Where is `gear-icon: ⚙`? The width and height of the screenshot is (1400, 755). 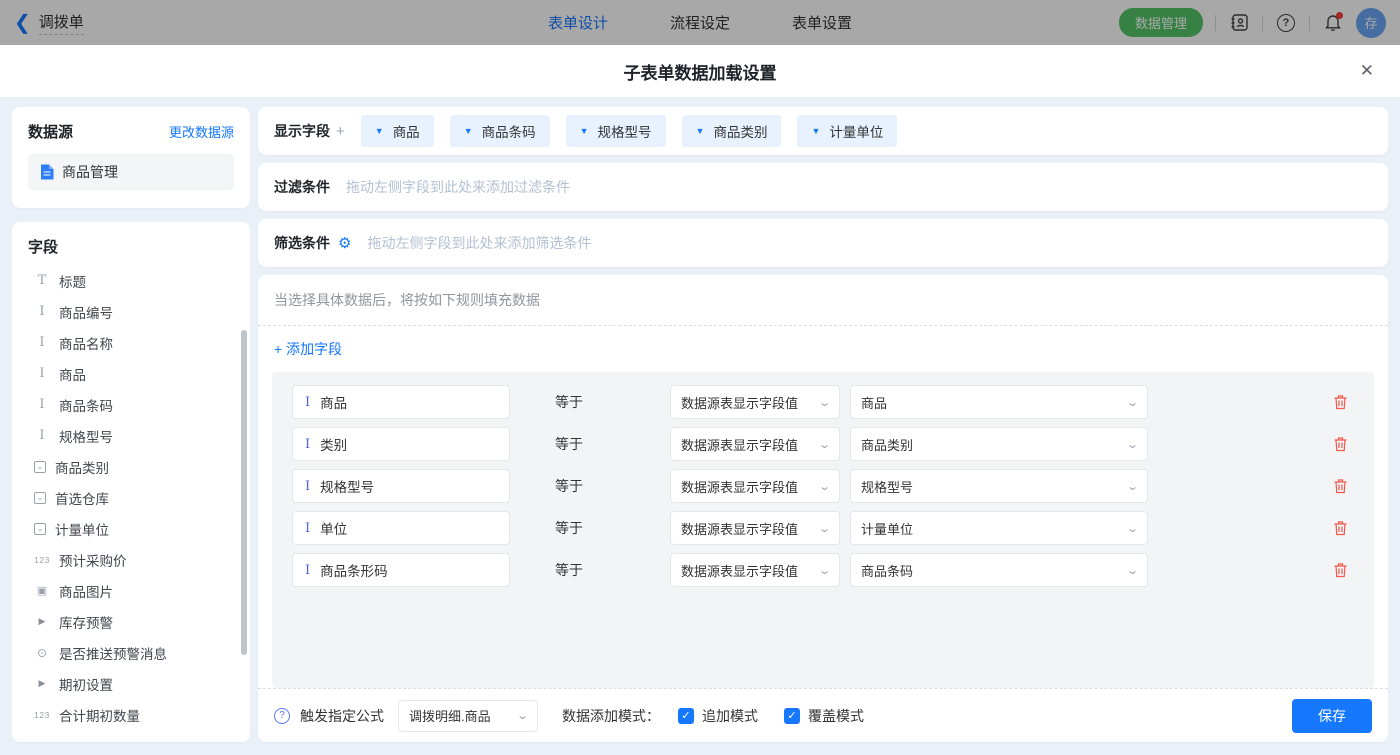 gear-icon: ⚙ is located at coordinates (344, 243).